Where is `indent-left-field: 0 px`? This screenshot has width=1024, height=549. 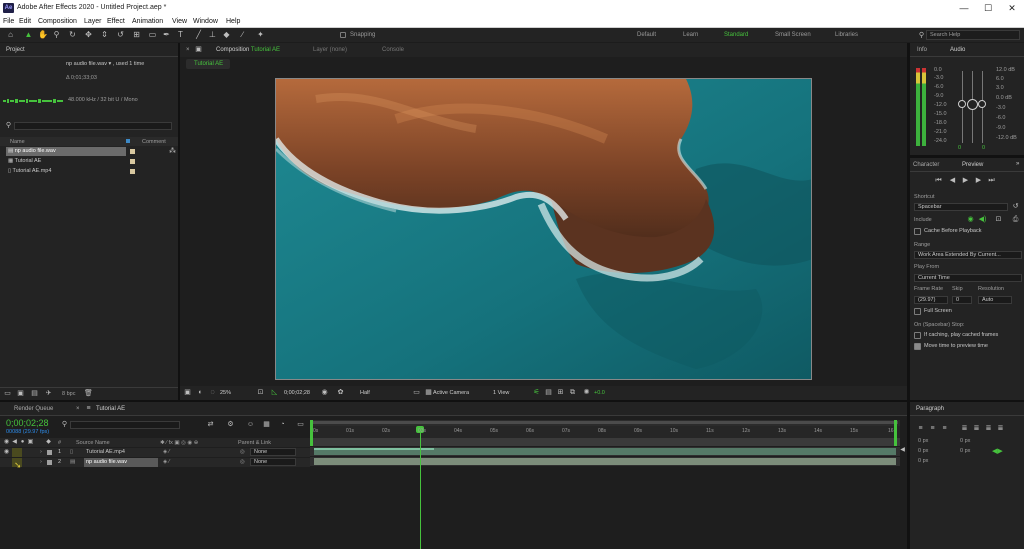
indent-left-field: 0 px is located at coordinates (923, 441).